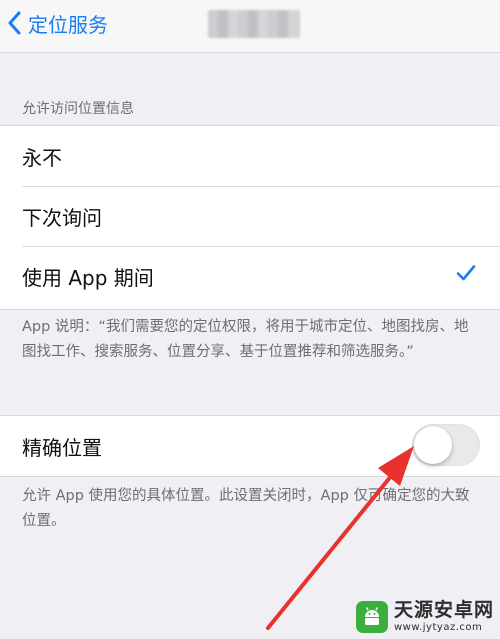 The width and height of the screenshot is (500, 639). I want to click on toggle-knob, so click(433, 445).